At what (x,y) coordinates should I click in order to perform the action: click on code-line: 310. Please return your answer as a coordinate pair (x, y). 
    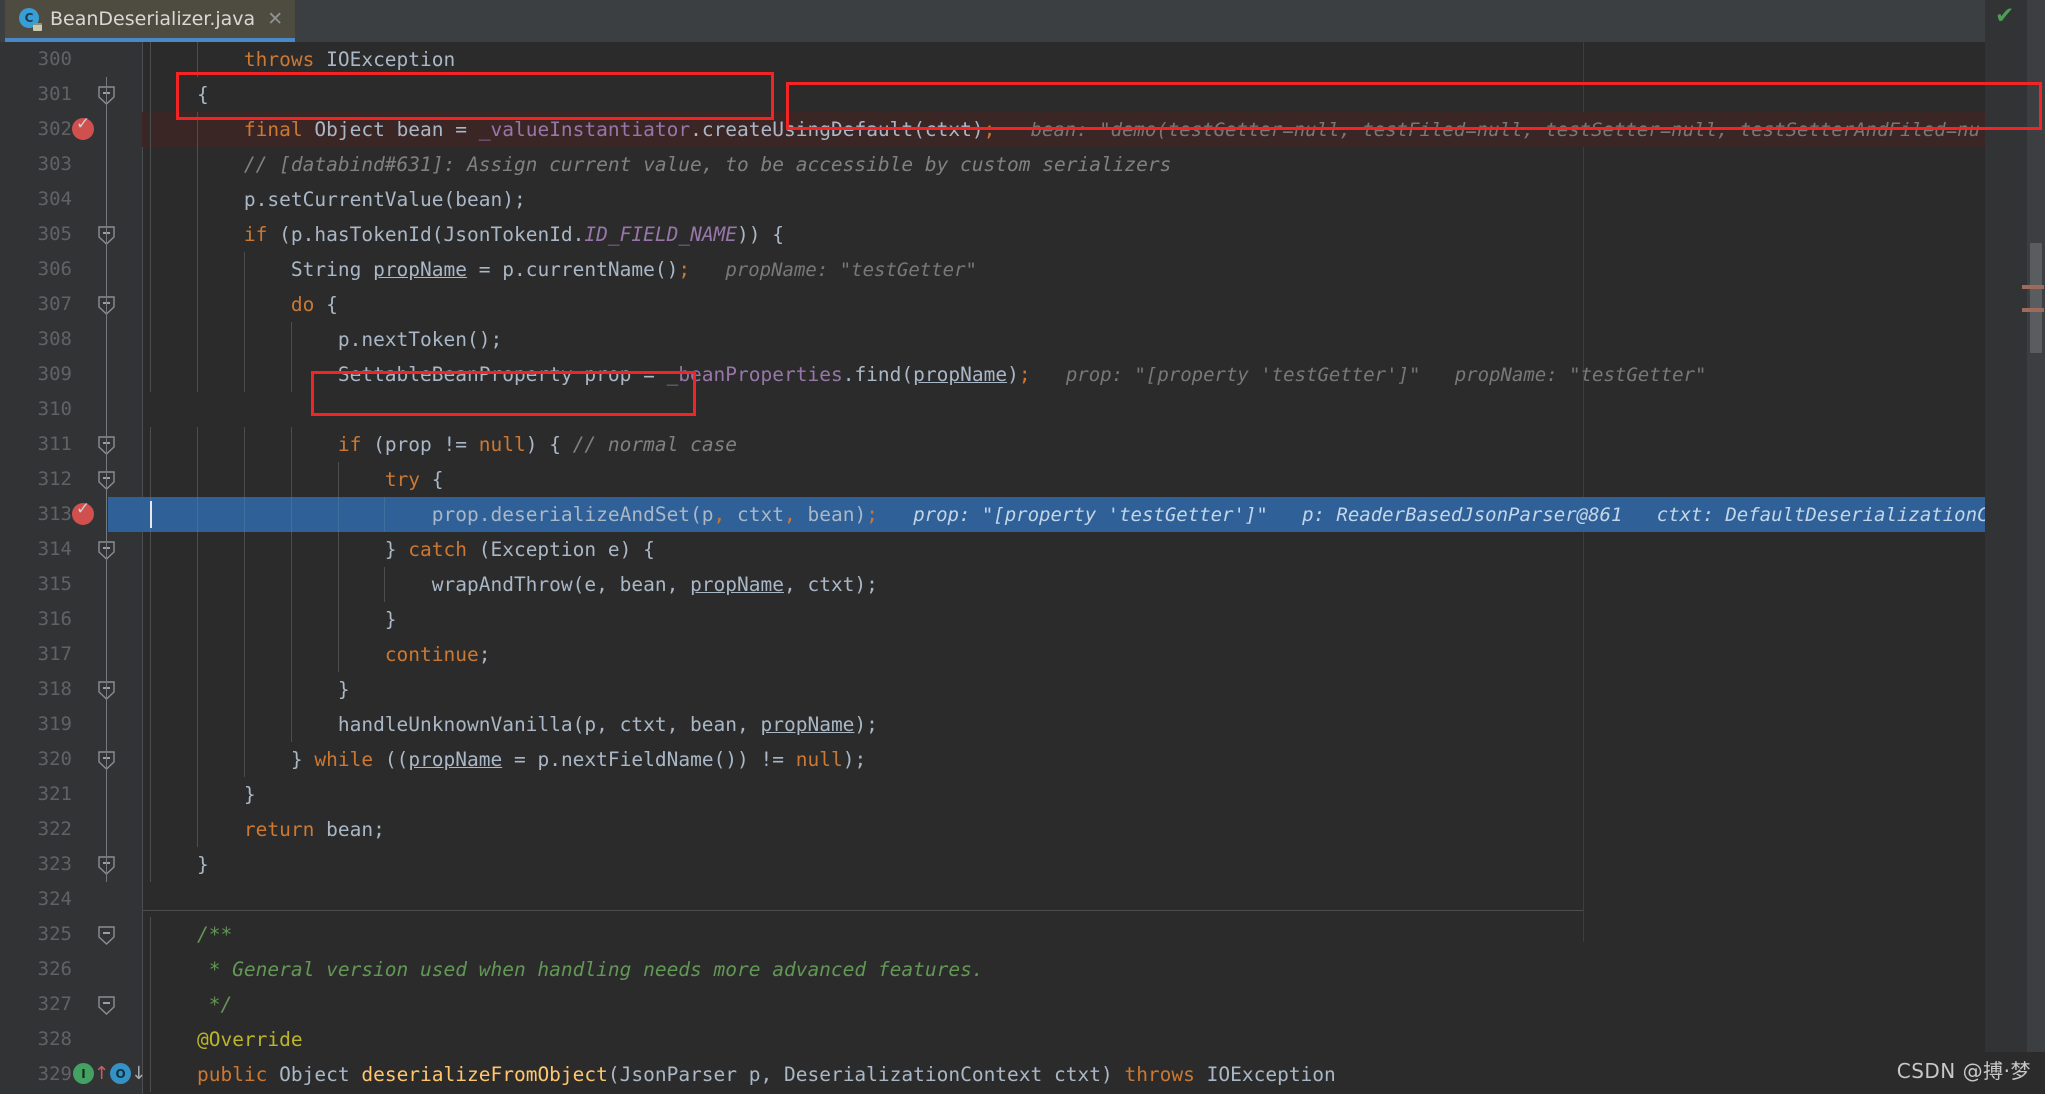
    Looking at the image, I should click on (992, 409).